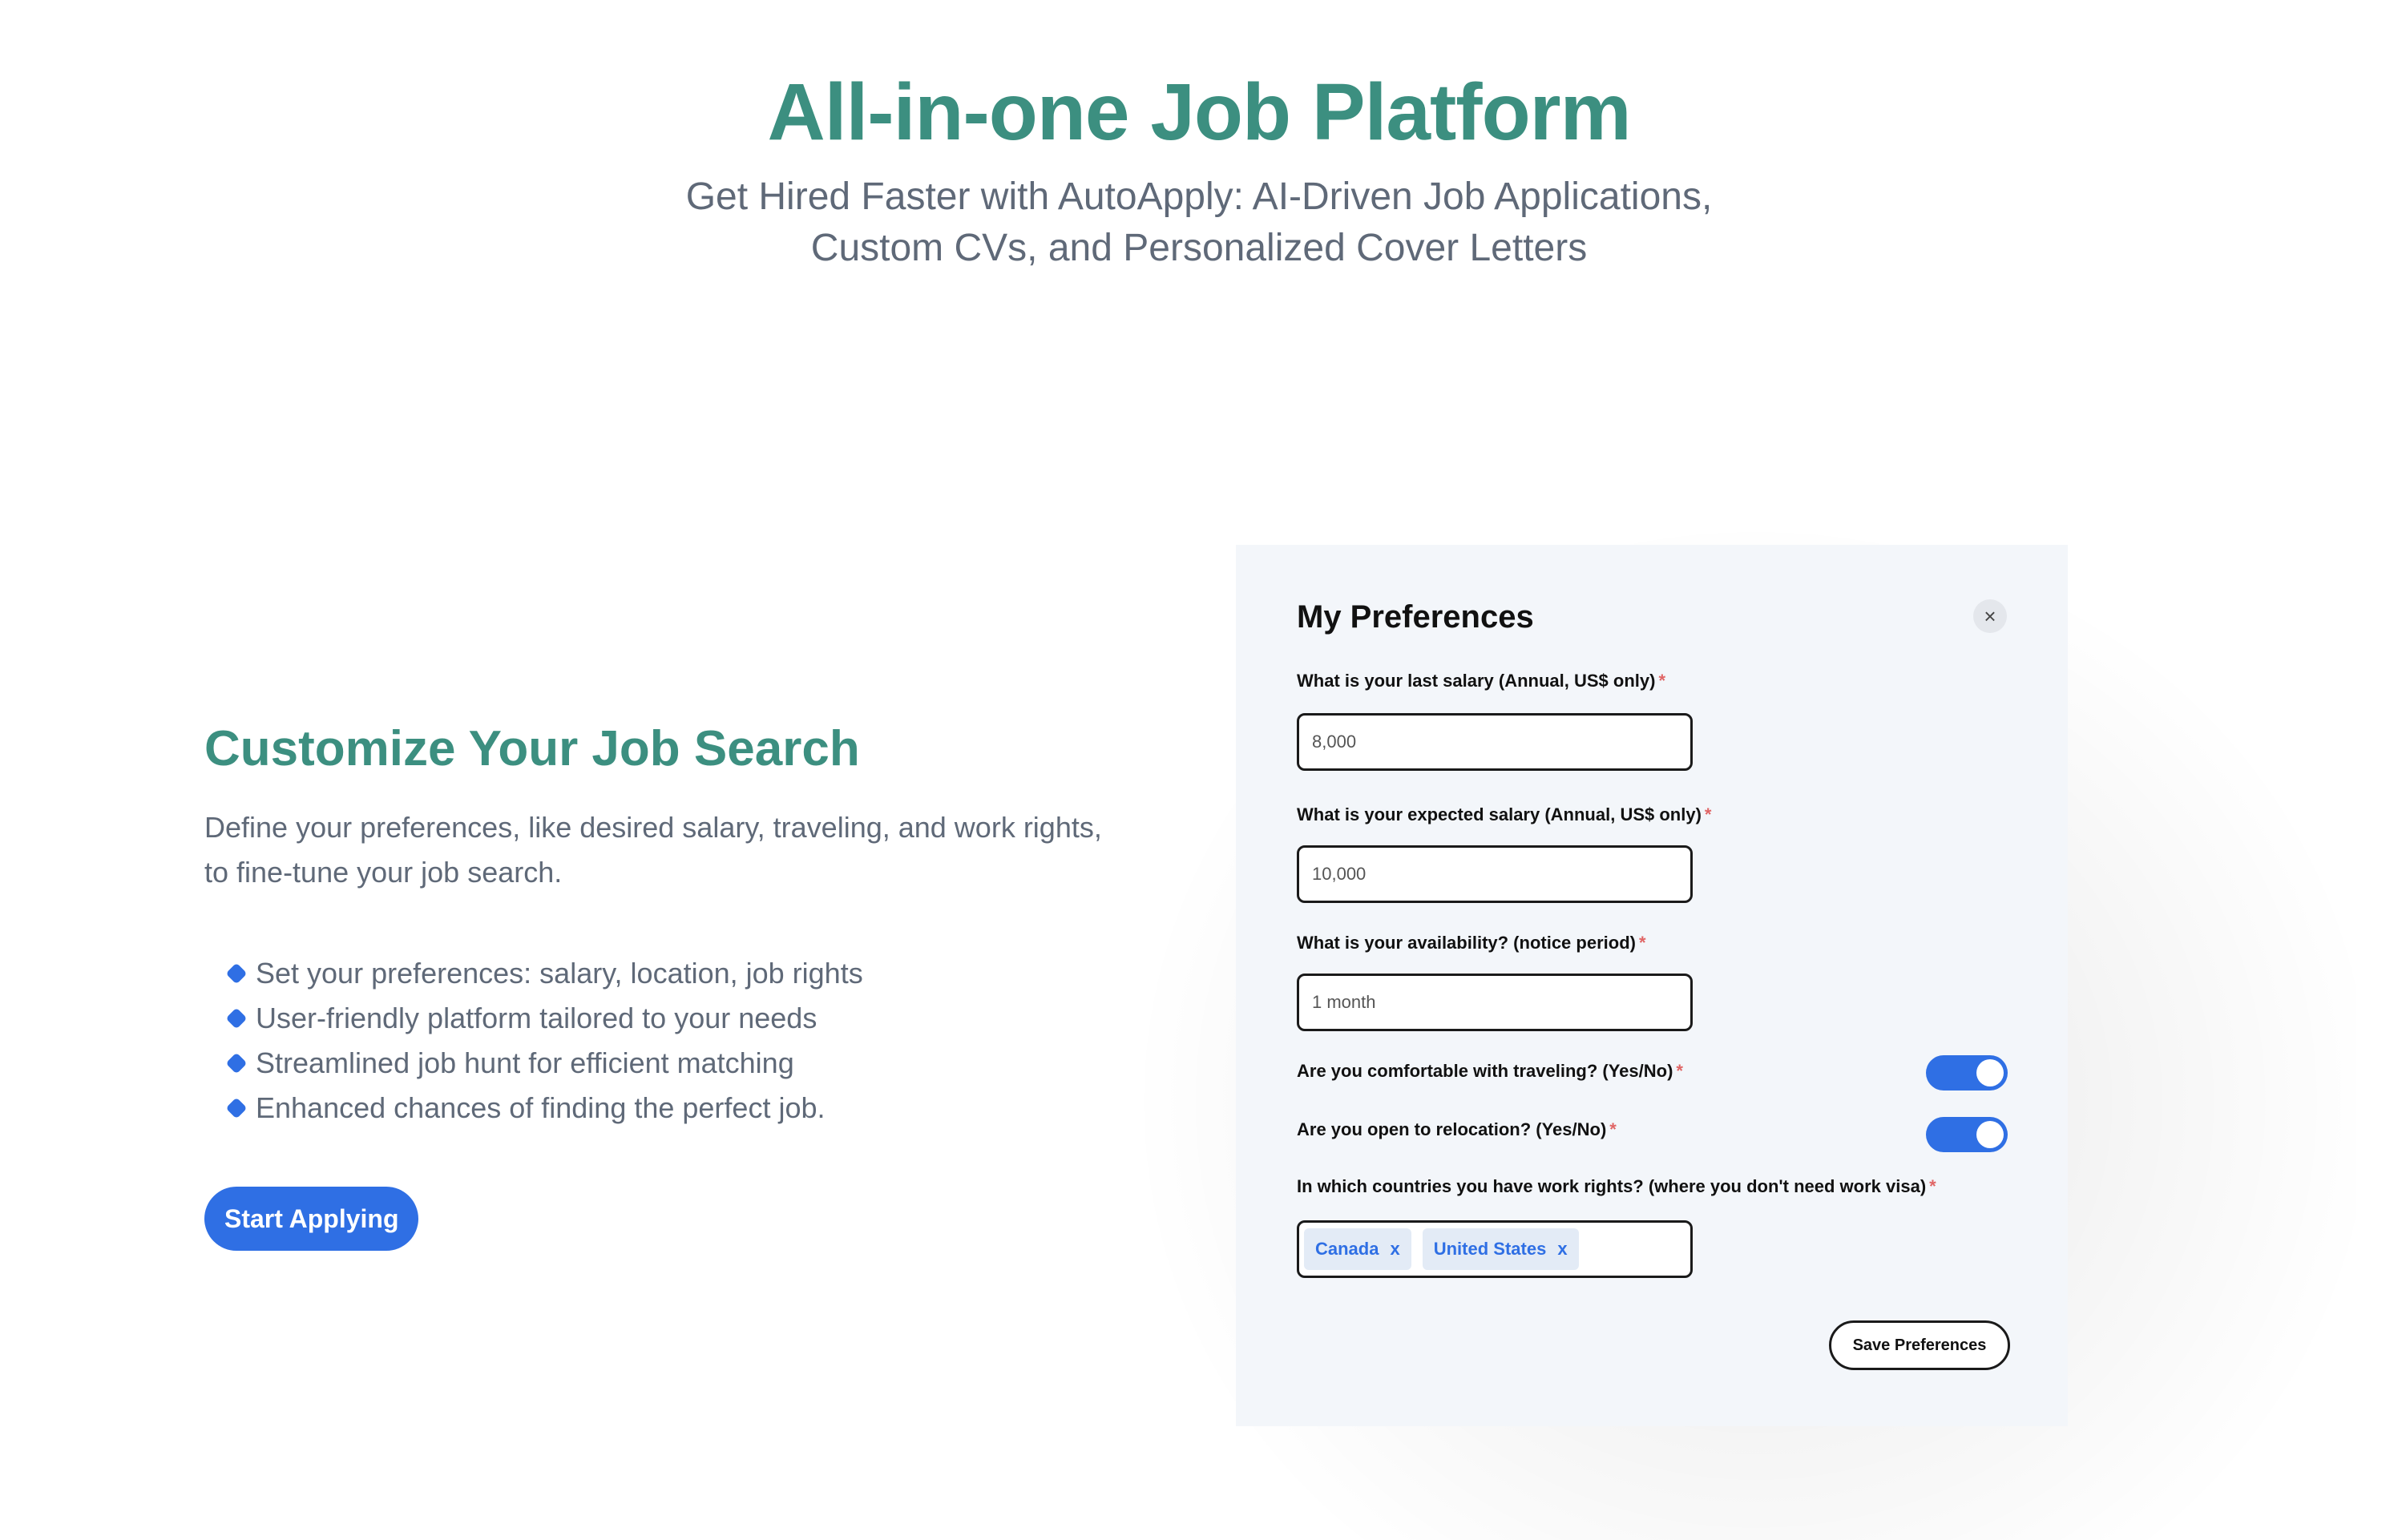  I want to click on relocation-label: Are you open to relocation? (Yes/No) *, so click(1457, 1129).